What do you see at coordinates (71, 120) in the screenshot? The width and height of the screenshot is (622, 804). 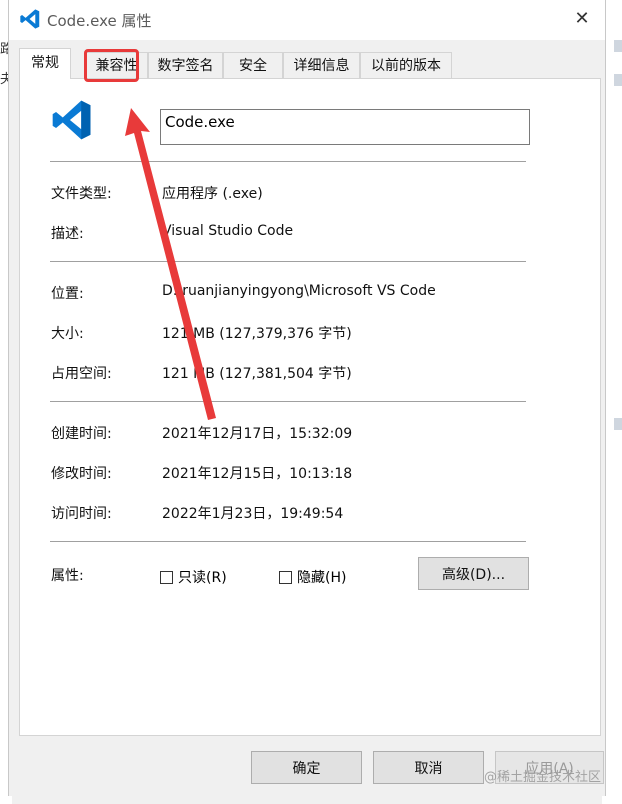 I see `vscode-logo-icon` at bounding box center [71, 120].